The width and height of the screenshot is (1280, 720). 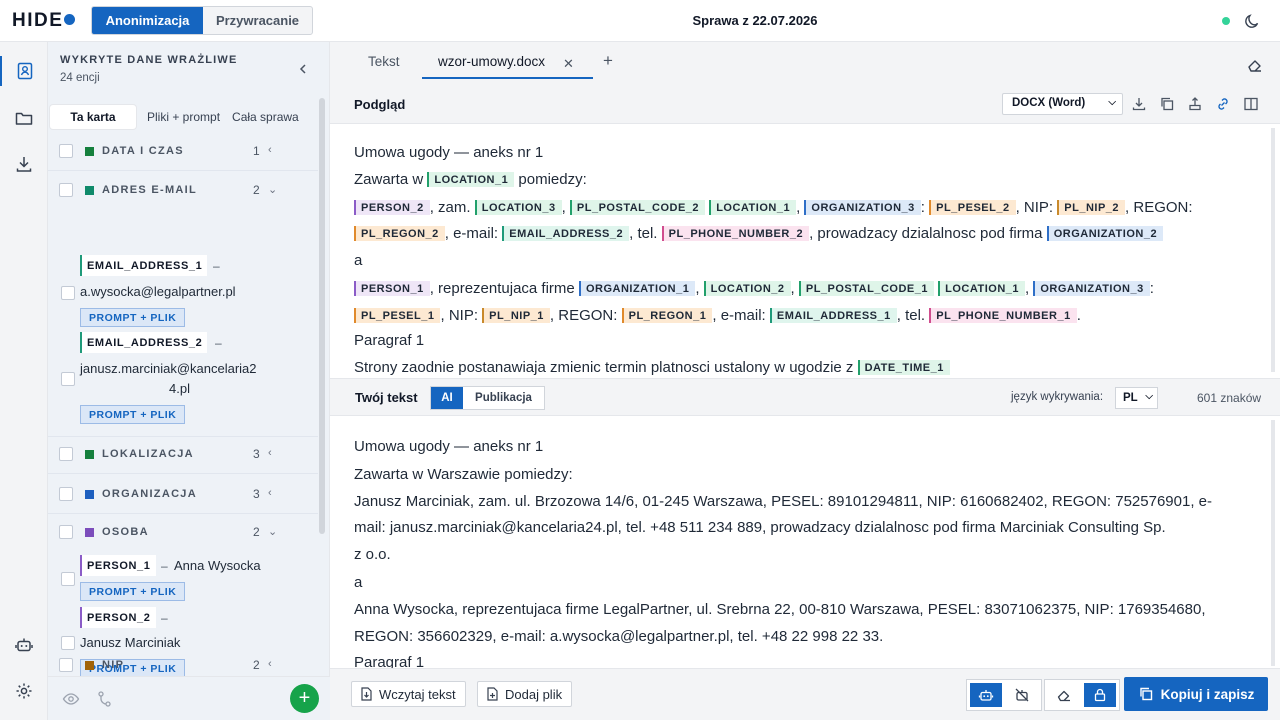 What do you see at coordinates (183, 454) in the screenshot?
I see `group-location: LOKALIZACJA 3 ‹` at bounding box center [183, 454].